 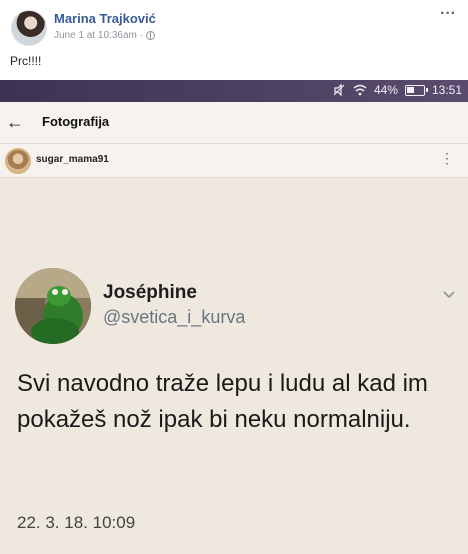 I want to click on battery-level-fill, so click(x=410, y=89).